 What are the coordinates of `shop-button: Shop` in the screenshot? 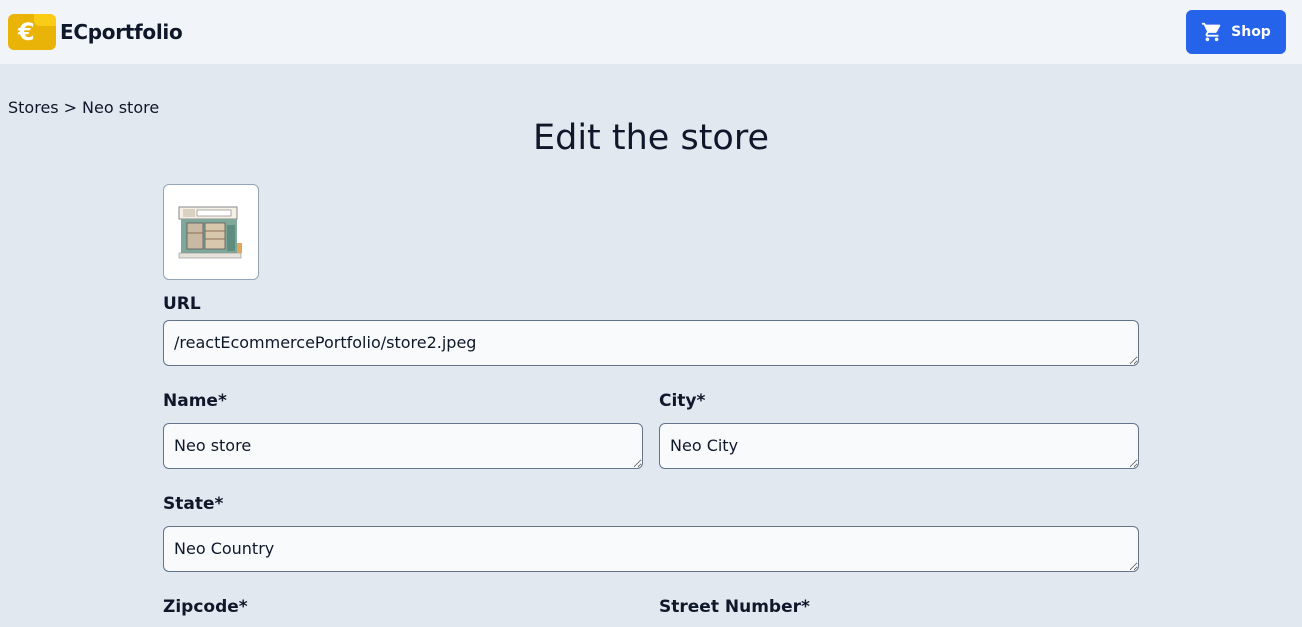 It's located at (1236, 32).